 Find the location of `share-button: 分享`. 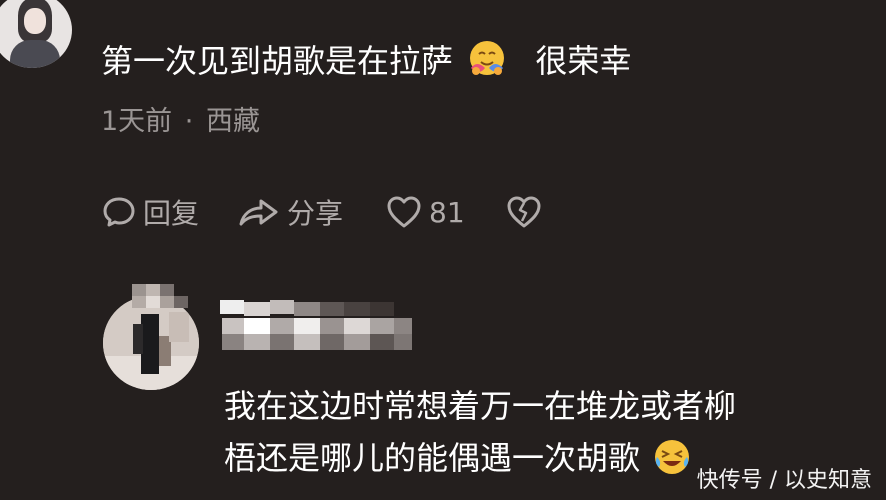

share-button: 分享 is located at coordinates (290, 212).